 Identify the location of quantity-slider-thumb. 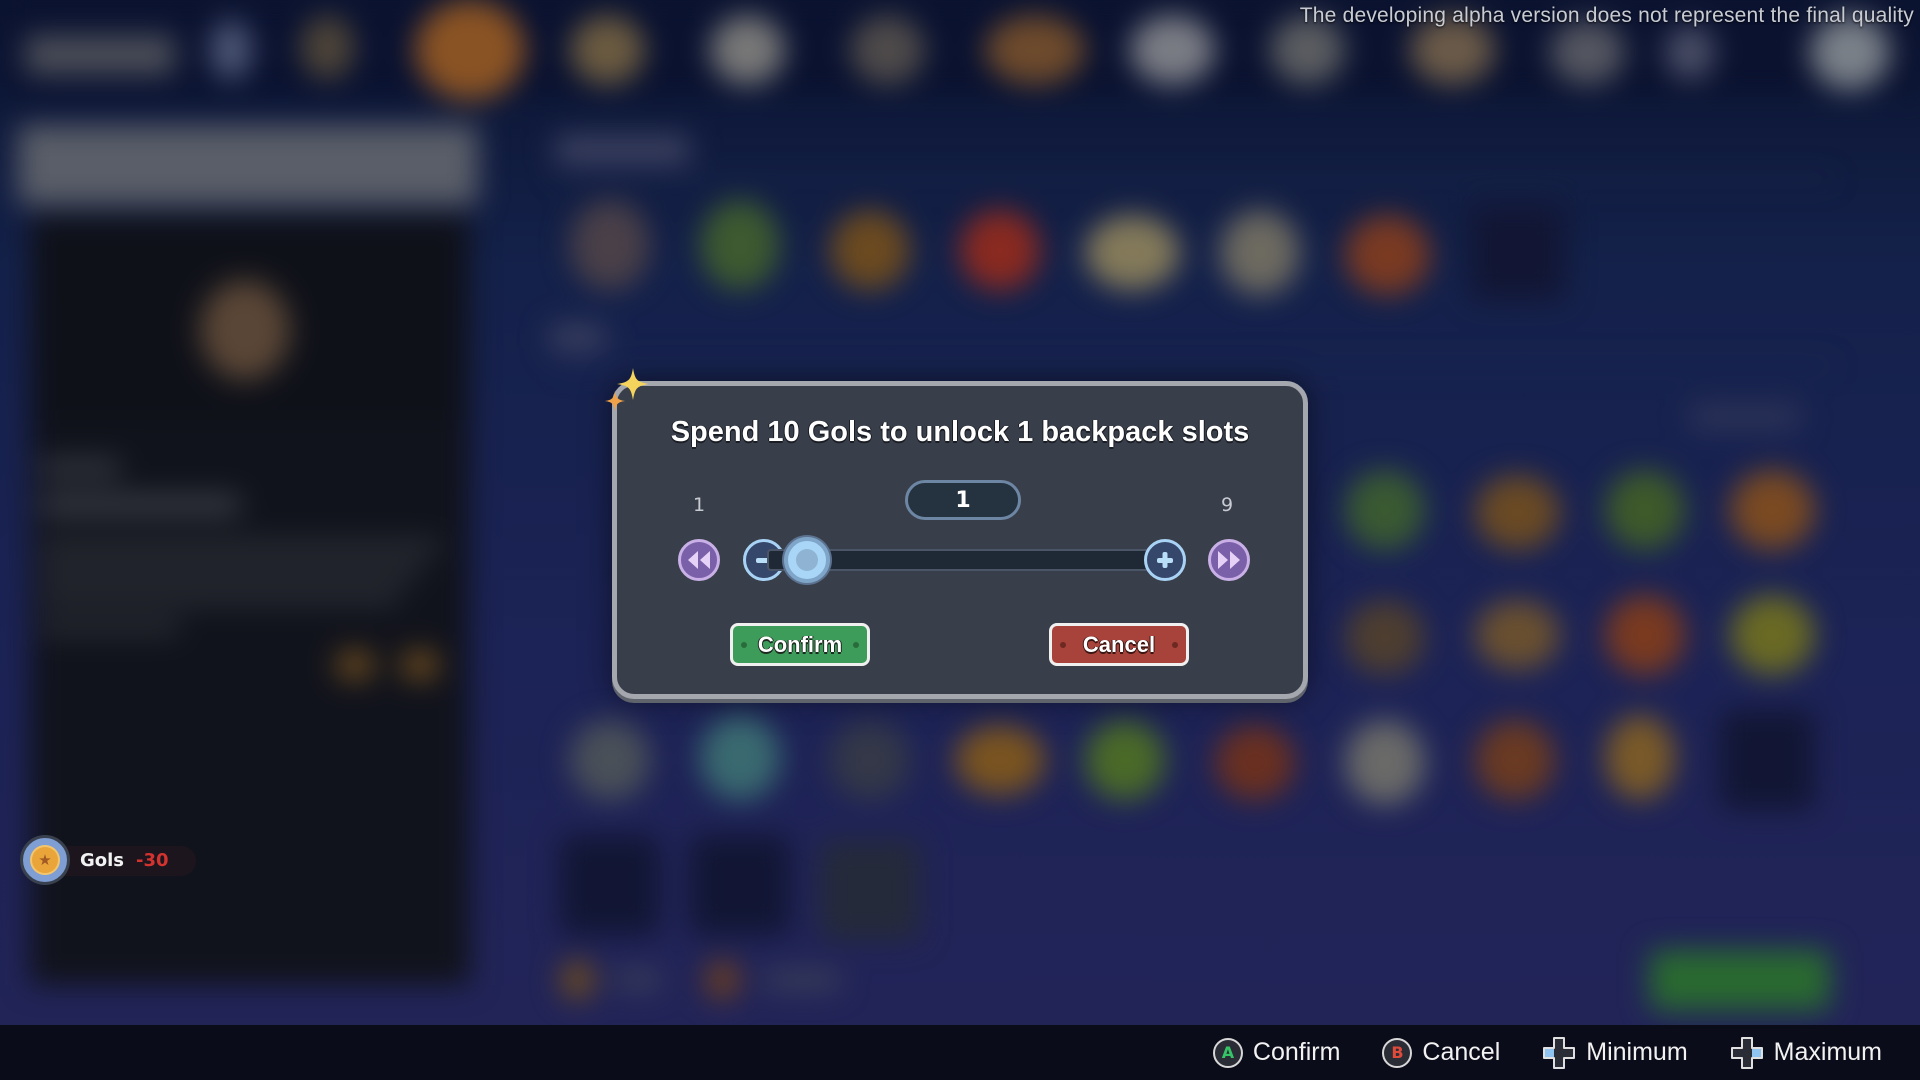
(807, 560).